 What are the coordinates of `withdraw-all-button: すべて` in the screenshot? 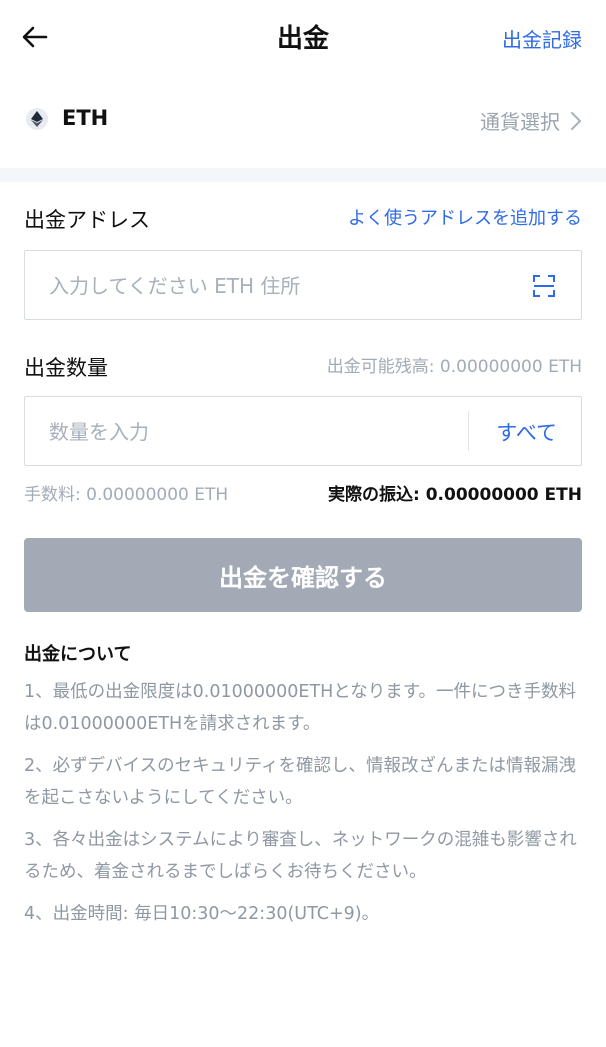 It's located at (526, 432).